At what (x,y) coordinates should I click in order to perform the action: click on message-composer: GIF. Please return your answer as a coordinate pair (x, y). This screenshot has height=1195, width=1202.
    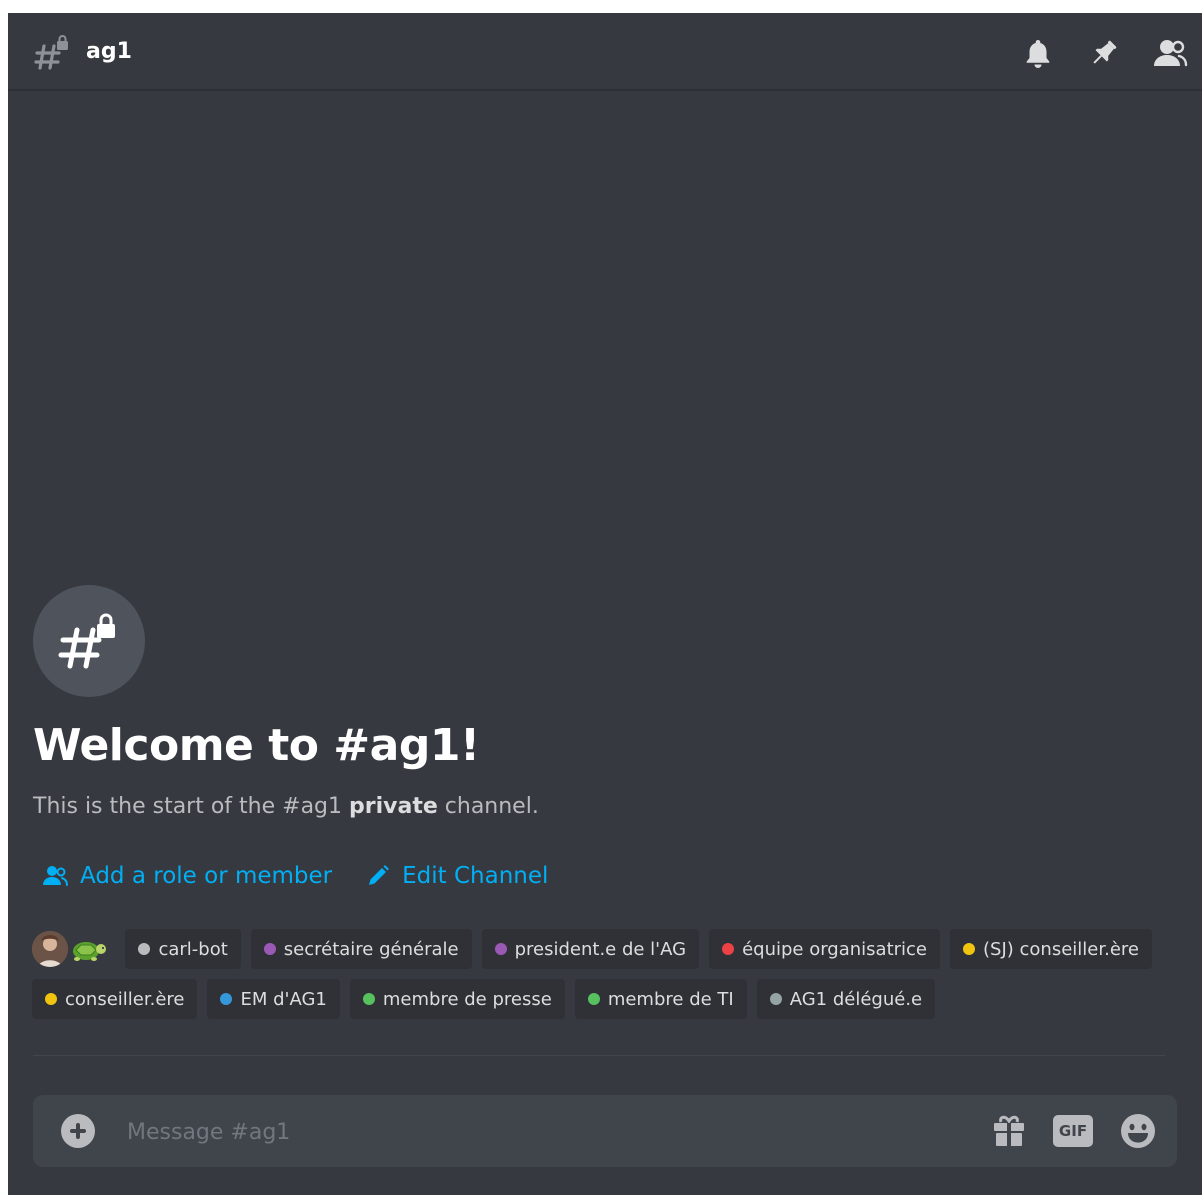
    Looking at the image, I should click on (605, 1131).